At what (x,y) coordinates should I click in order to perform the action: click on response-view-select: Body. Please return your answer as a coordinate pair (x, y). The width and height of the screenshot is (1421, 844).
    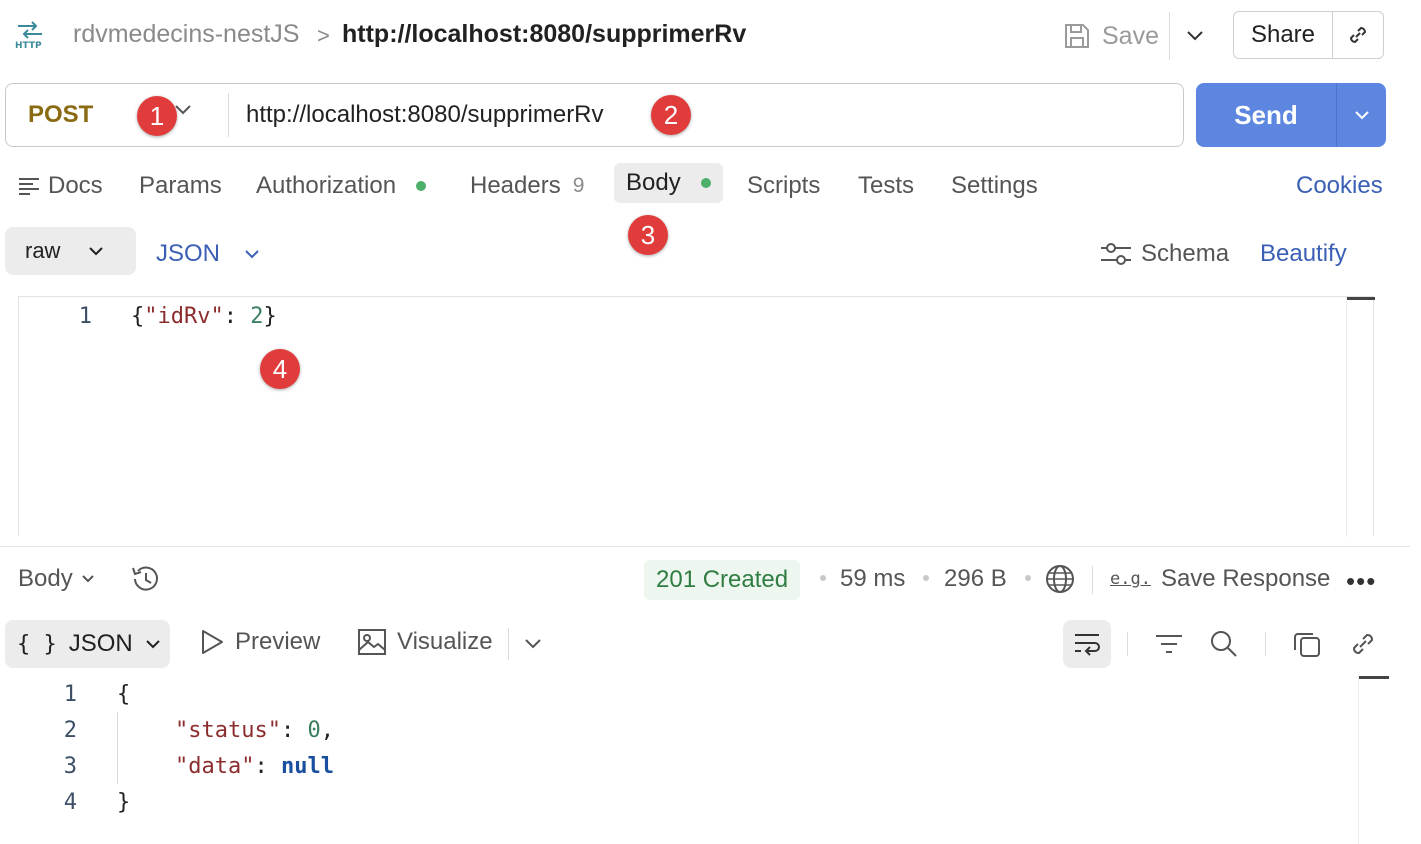
    Looking at the image, I should click on (56, 579).